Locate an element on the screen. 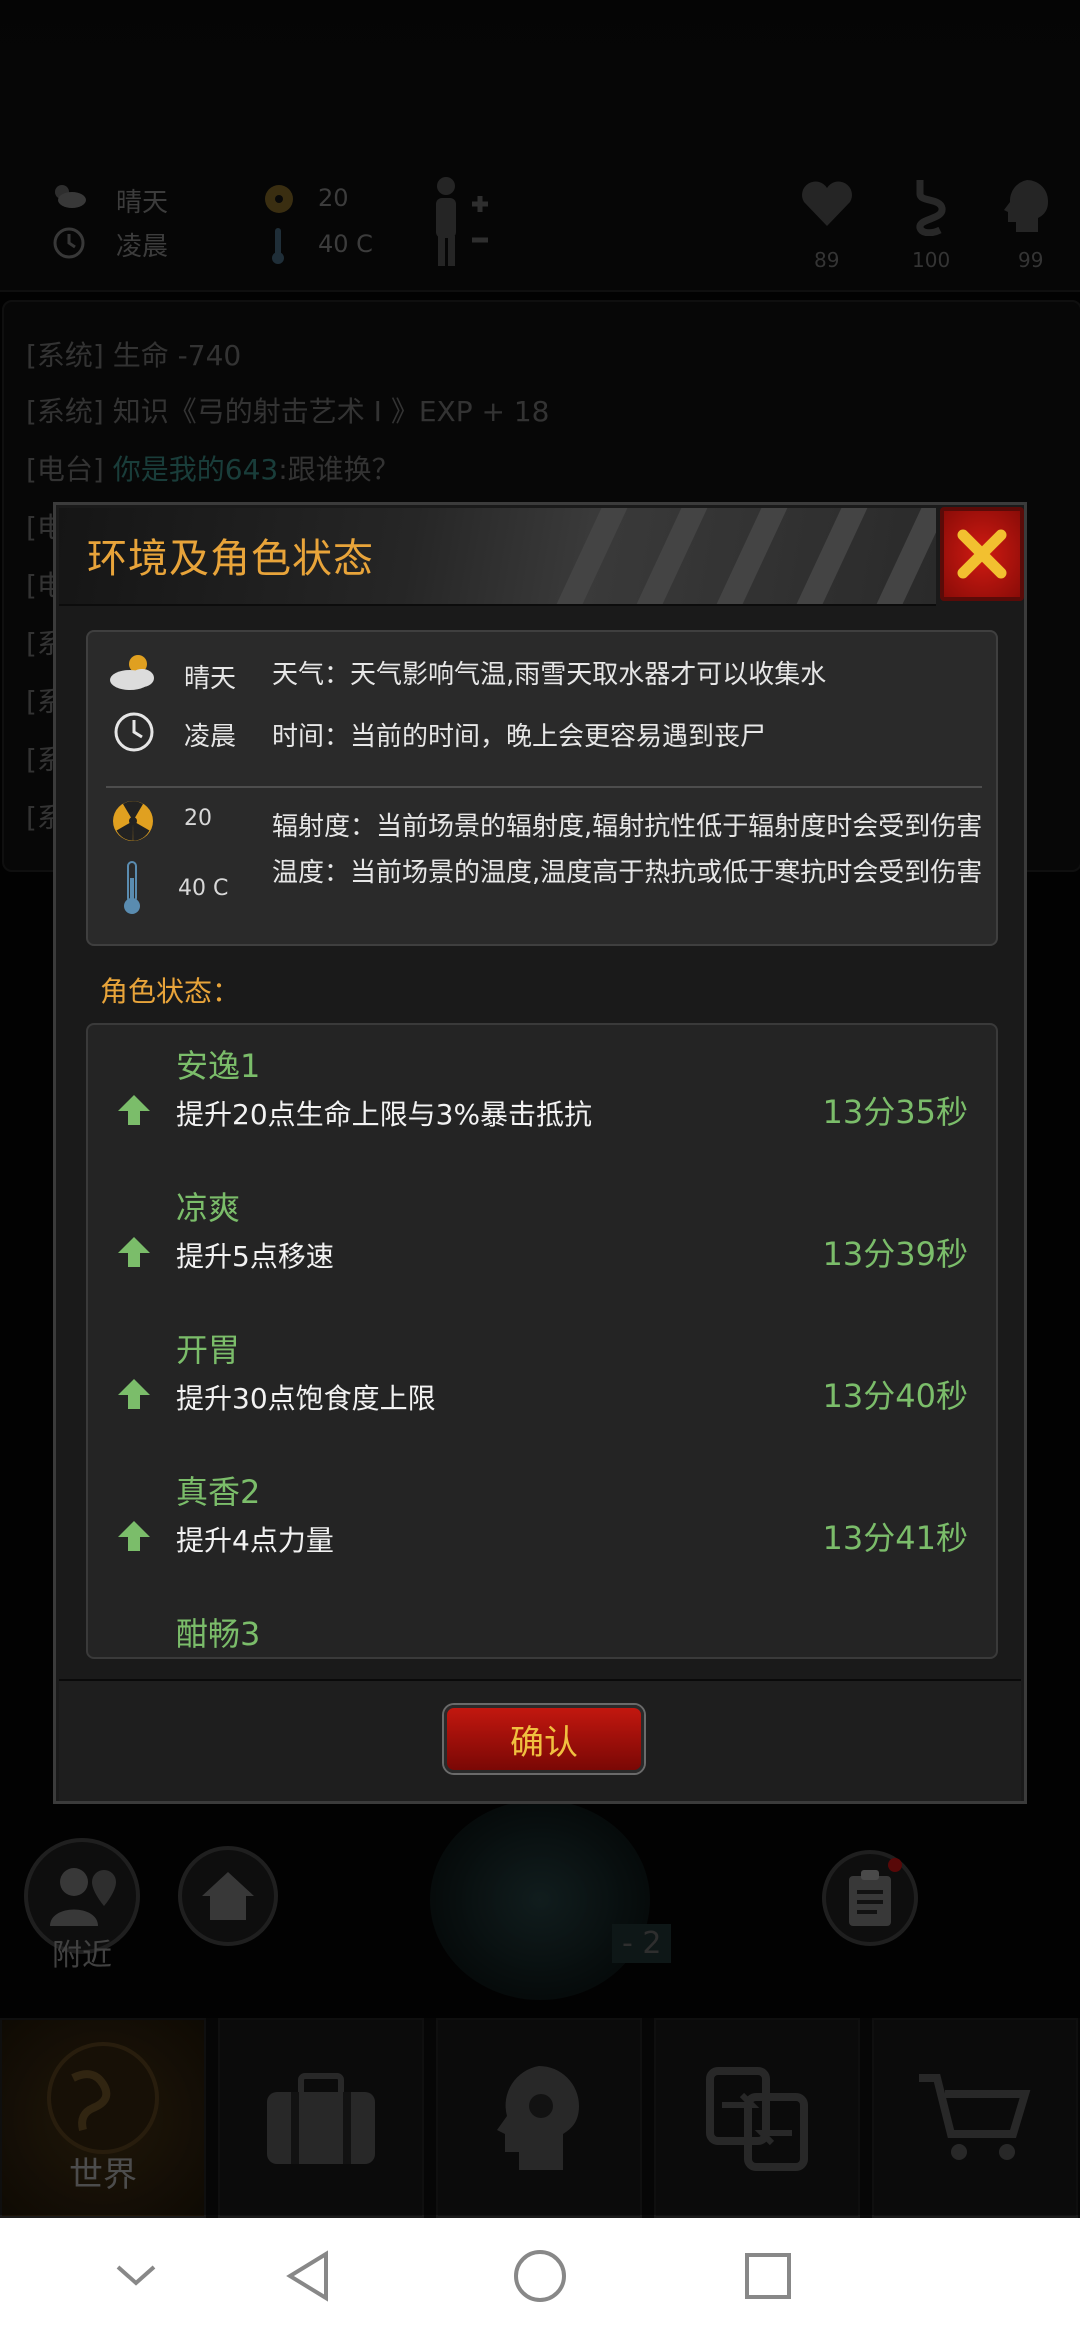  nav-recents-button is located at coordinates (768, 2276).